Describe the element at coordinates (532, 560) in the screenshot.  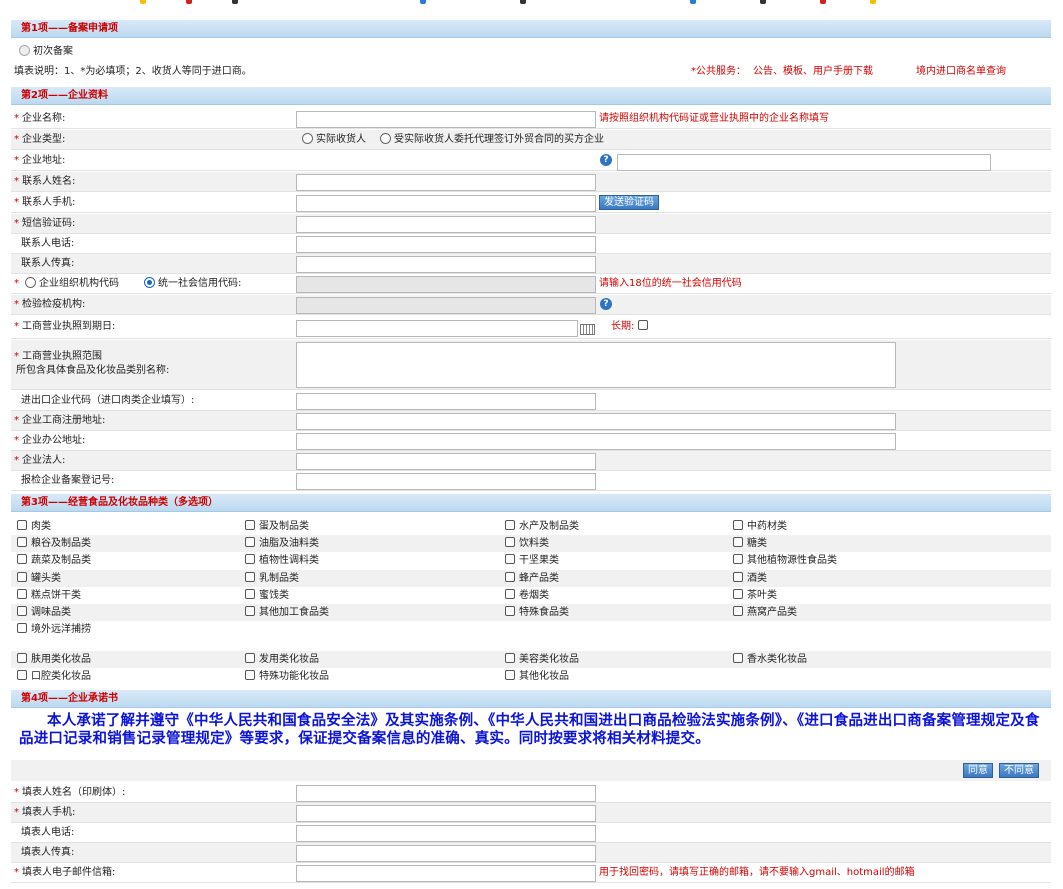
I see `category-option: 干坚果类` at that location.